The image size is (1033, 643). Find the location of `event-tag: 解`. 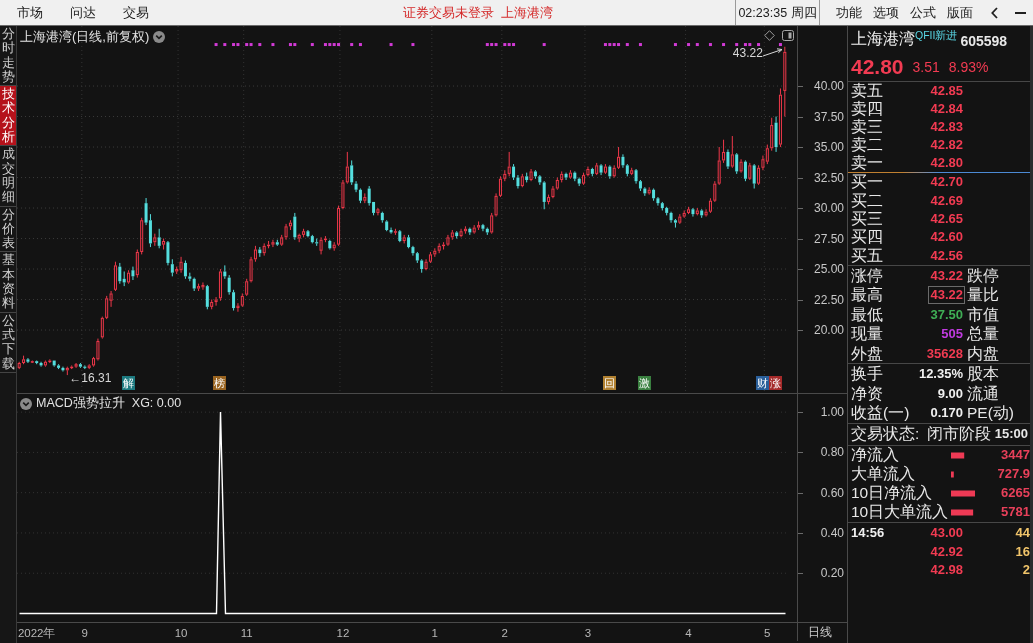

event-tag: 解 is located at coordinates (128, 383).